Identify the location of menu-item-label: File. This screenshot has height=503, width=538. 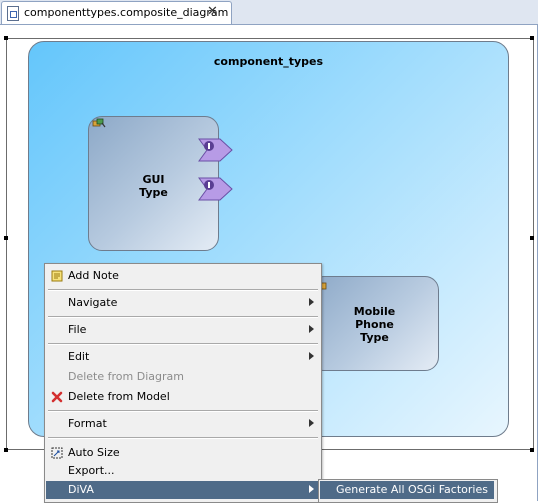
(77, 329).